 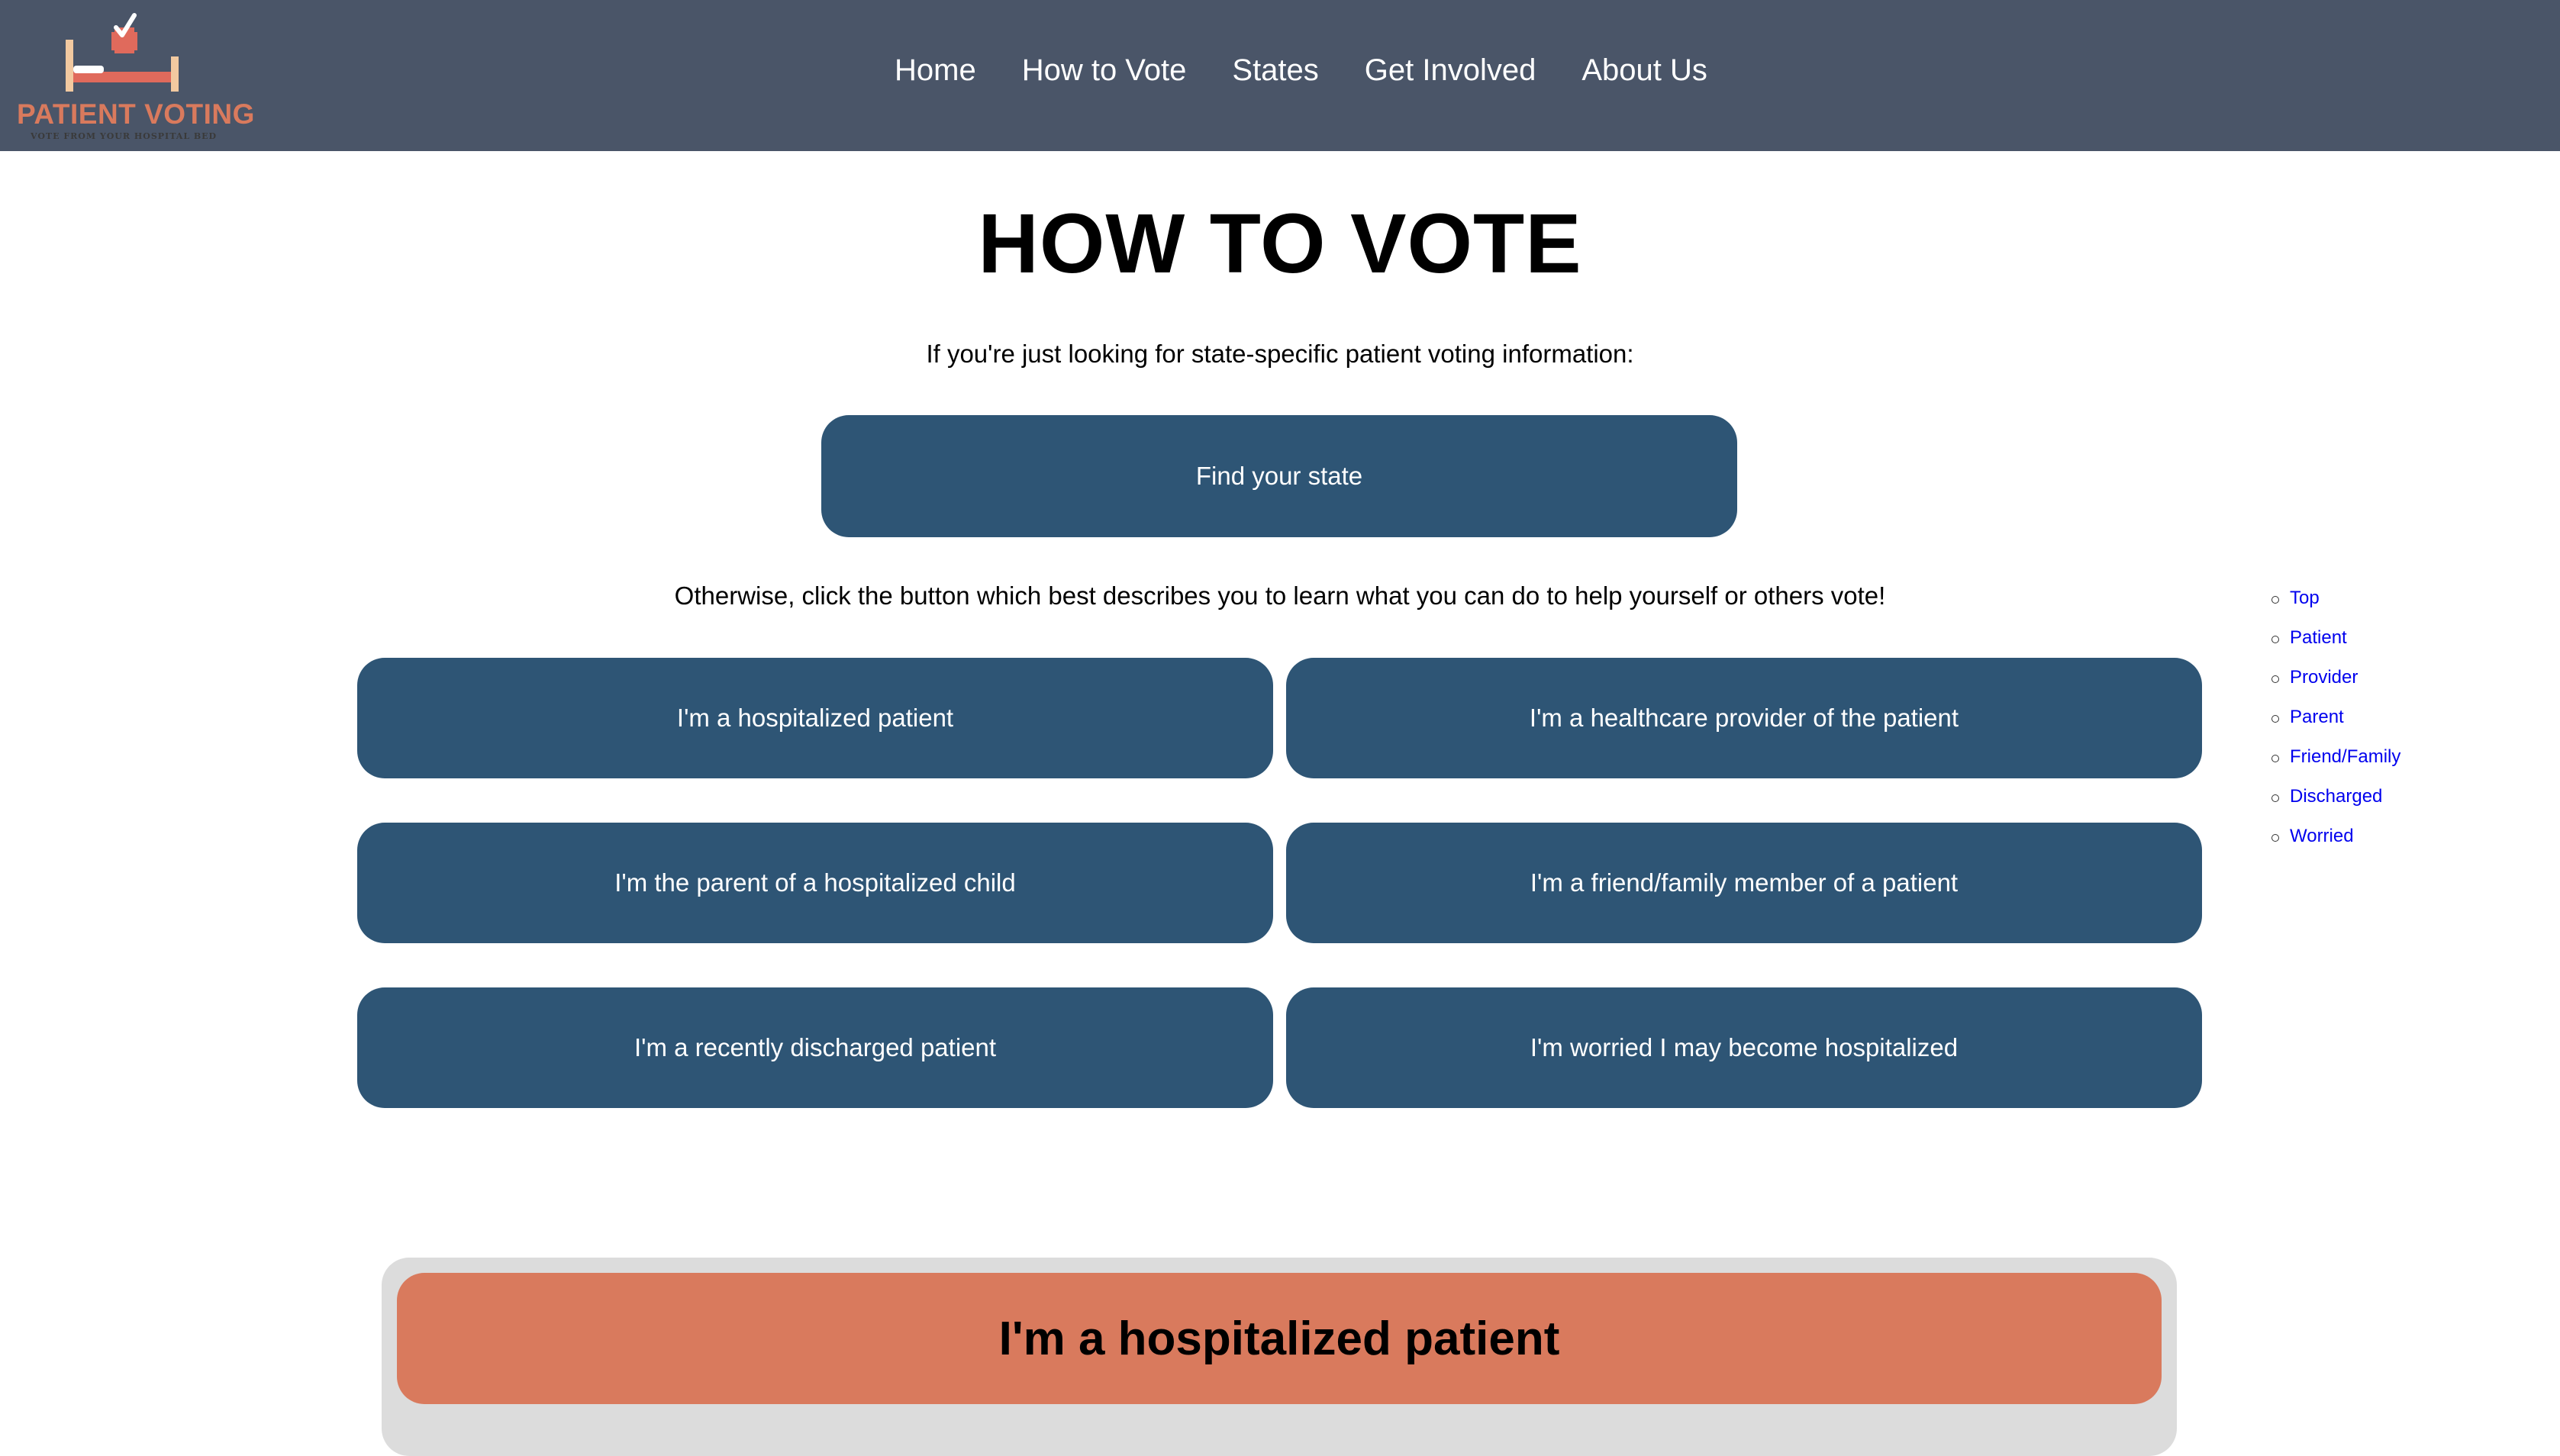 What do you see at coordinates (1644, 70) in the screenshot?
I see `nav-about-us: About Us` at bounding box center [1644, 70].